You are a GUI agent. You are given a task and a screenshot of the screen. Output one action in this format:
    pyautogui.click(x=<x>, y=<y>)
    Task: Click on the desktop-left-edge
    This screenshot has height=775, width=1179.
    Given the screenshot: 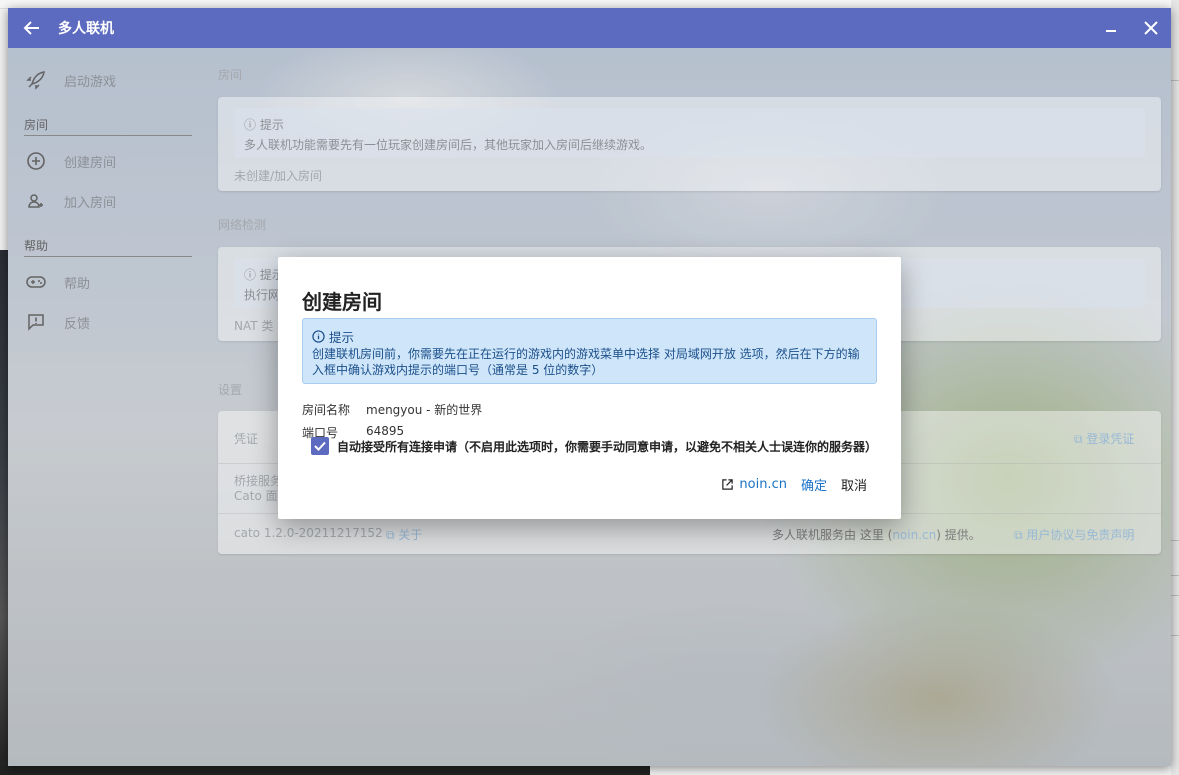 What is the action you would take?
    pyautogui.click(x=4, y=512)
    